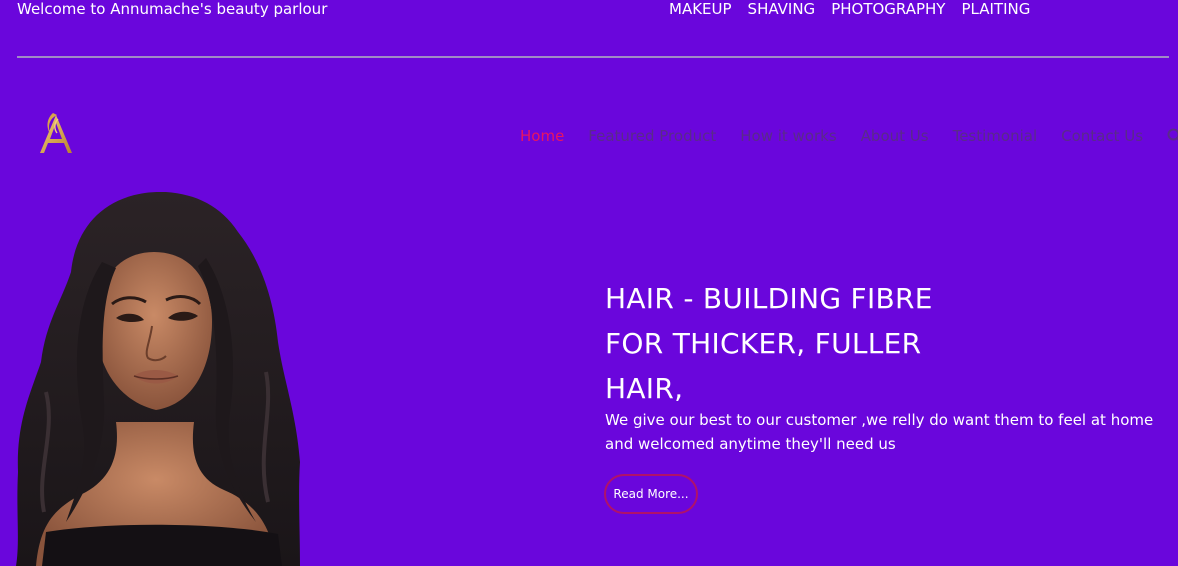  I want to click on welcome-text: Welcome to Annumache's beauty parlour, so click(172, 9).